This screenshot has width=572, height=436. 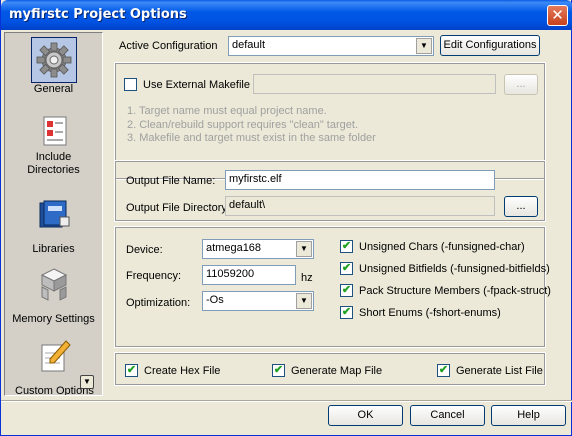 What do you see at coordinates (286, 15) in the screenshot?
I see `title-bar: myfirstc Project Options ✕` at bounding box center [286, 15].